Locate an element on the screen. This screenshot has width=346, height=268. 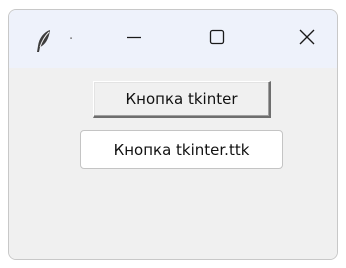
tkinter-button: Кнопка tkinter is located at coordinates (182, 99).